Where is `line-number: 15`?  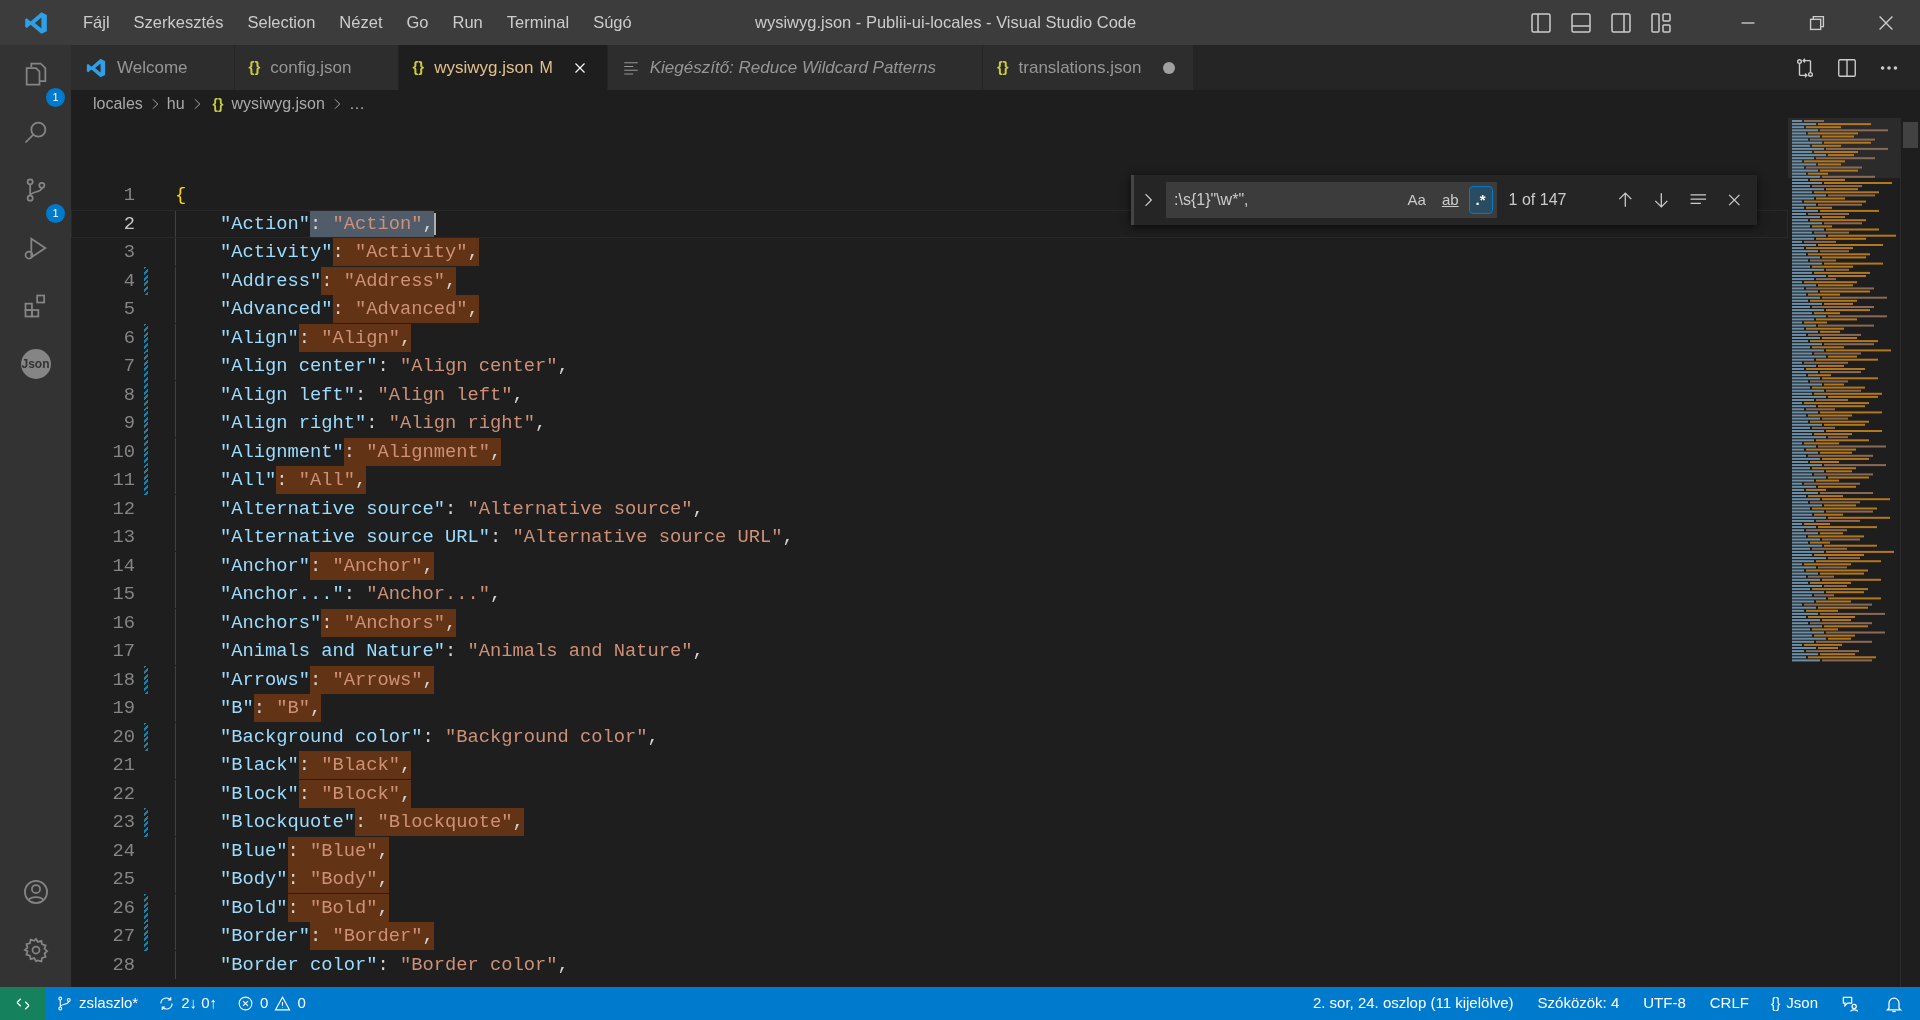 line-number: 15 is located at coordinates (123, 595).